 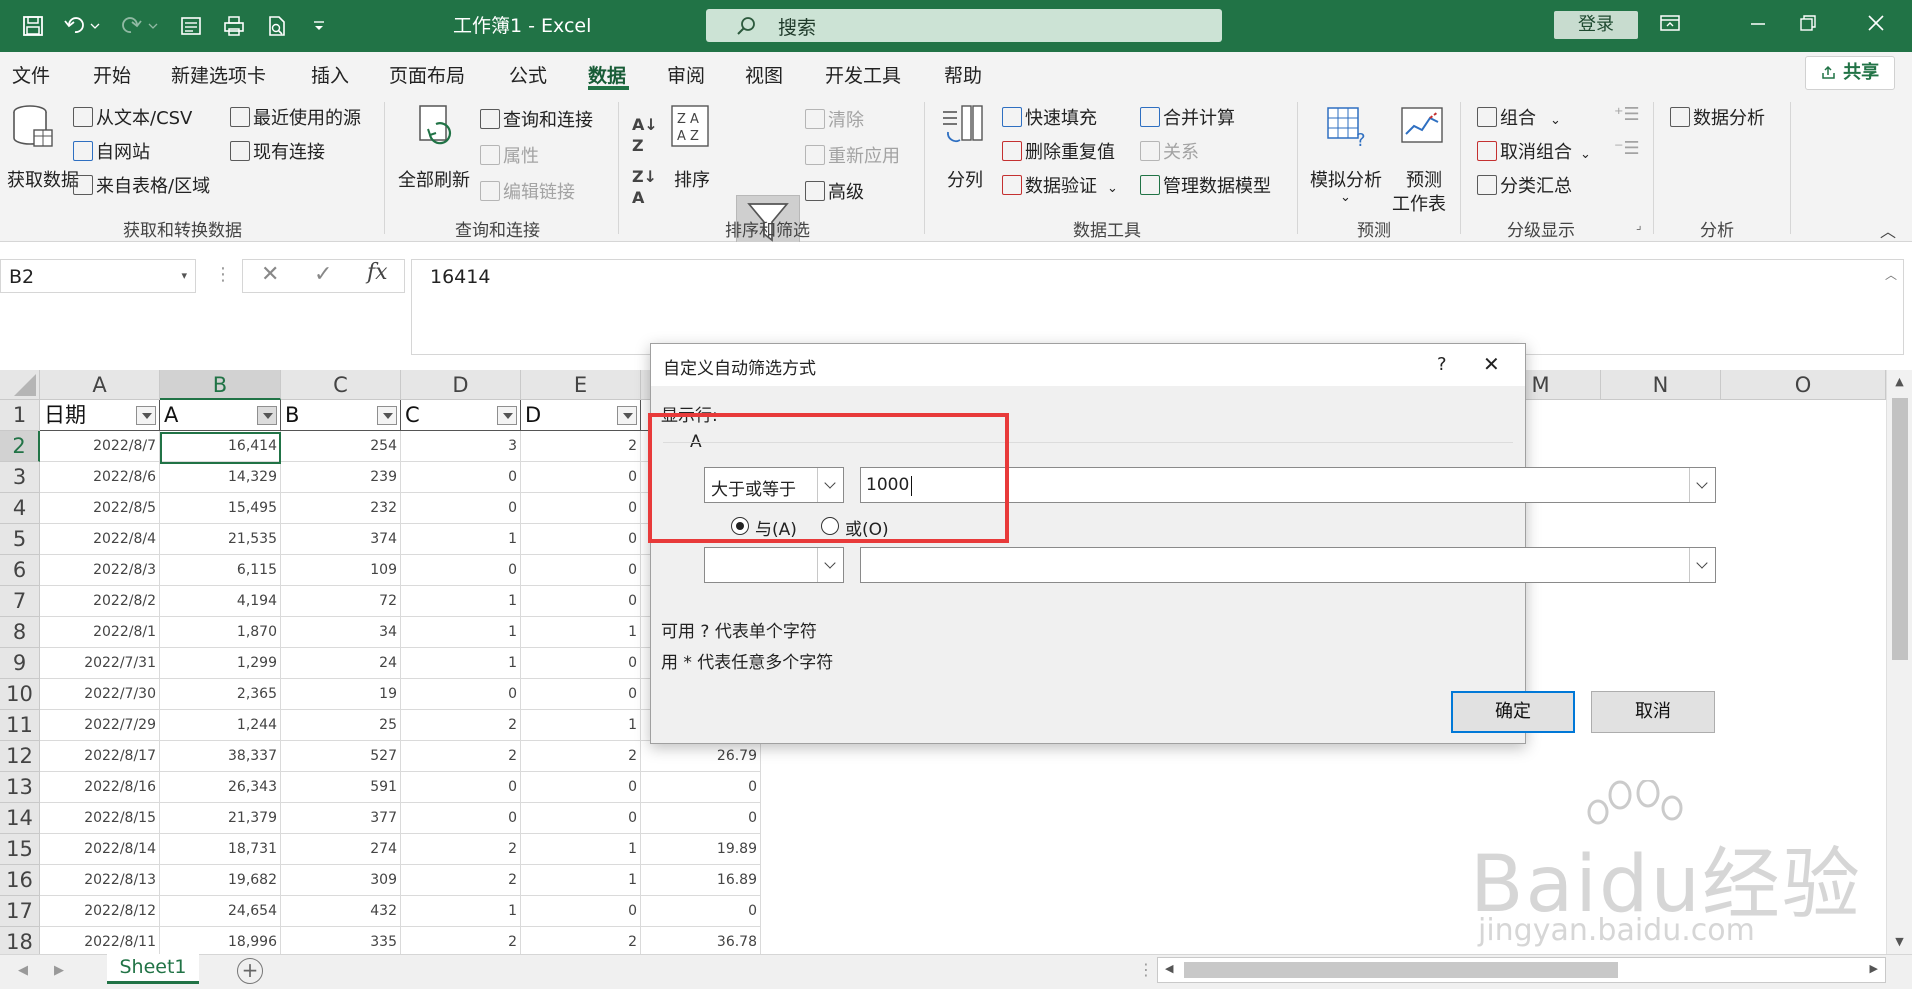 What do you see at coordinates (1169, 968) in the screenshot?
I see `scroll-left-icon: ◀` at bounding box center [1169, 968].